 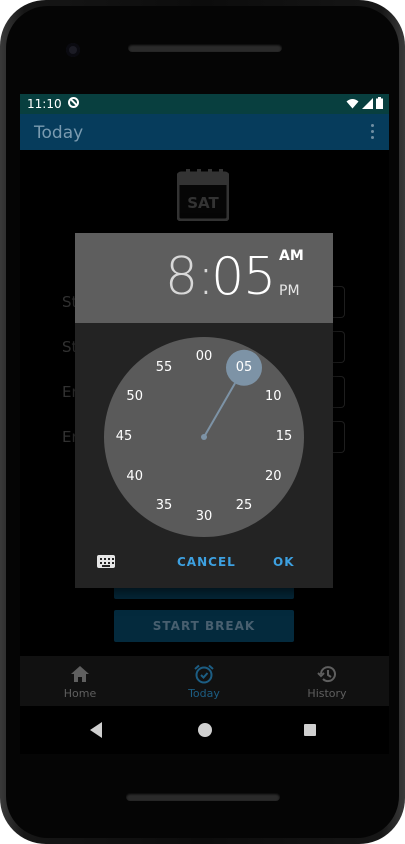 I want to click on nav-item-today: Today, so click(x=204, y=681).